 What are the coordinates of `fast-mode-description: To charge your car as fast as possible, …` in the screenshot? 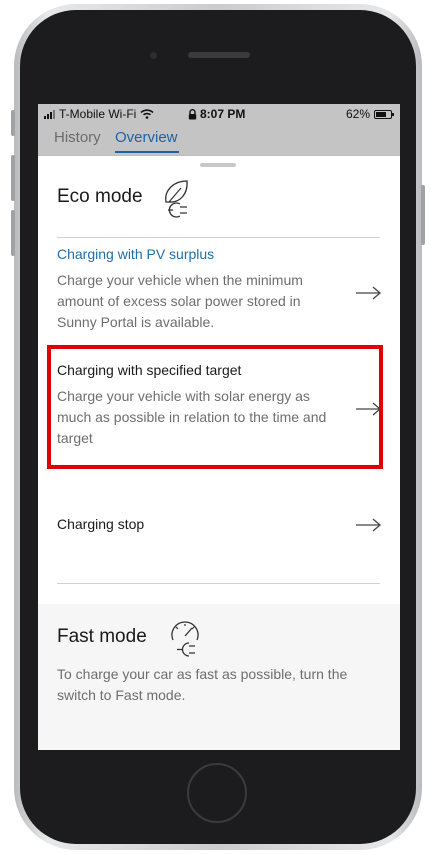 It's located at (202, 684).